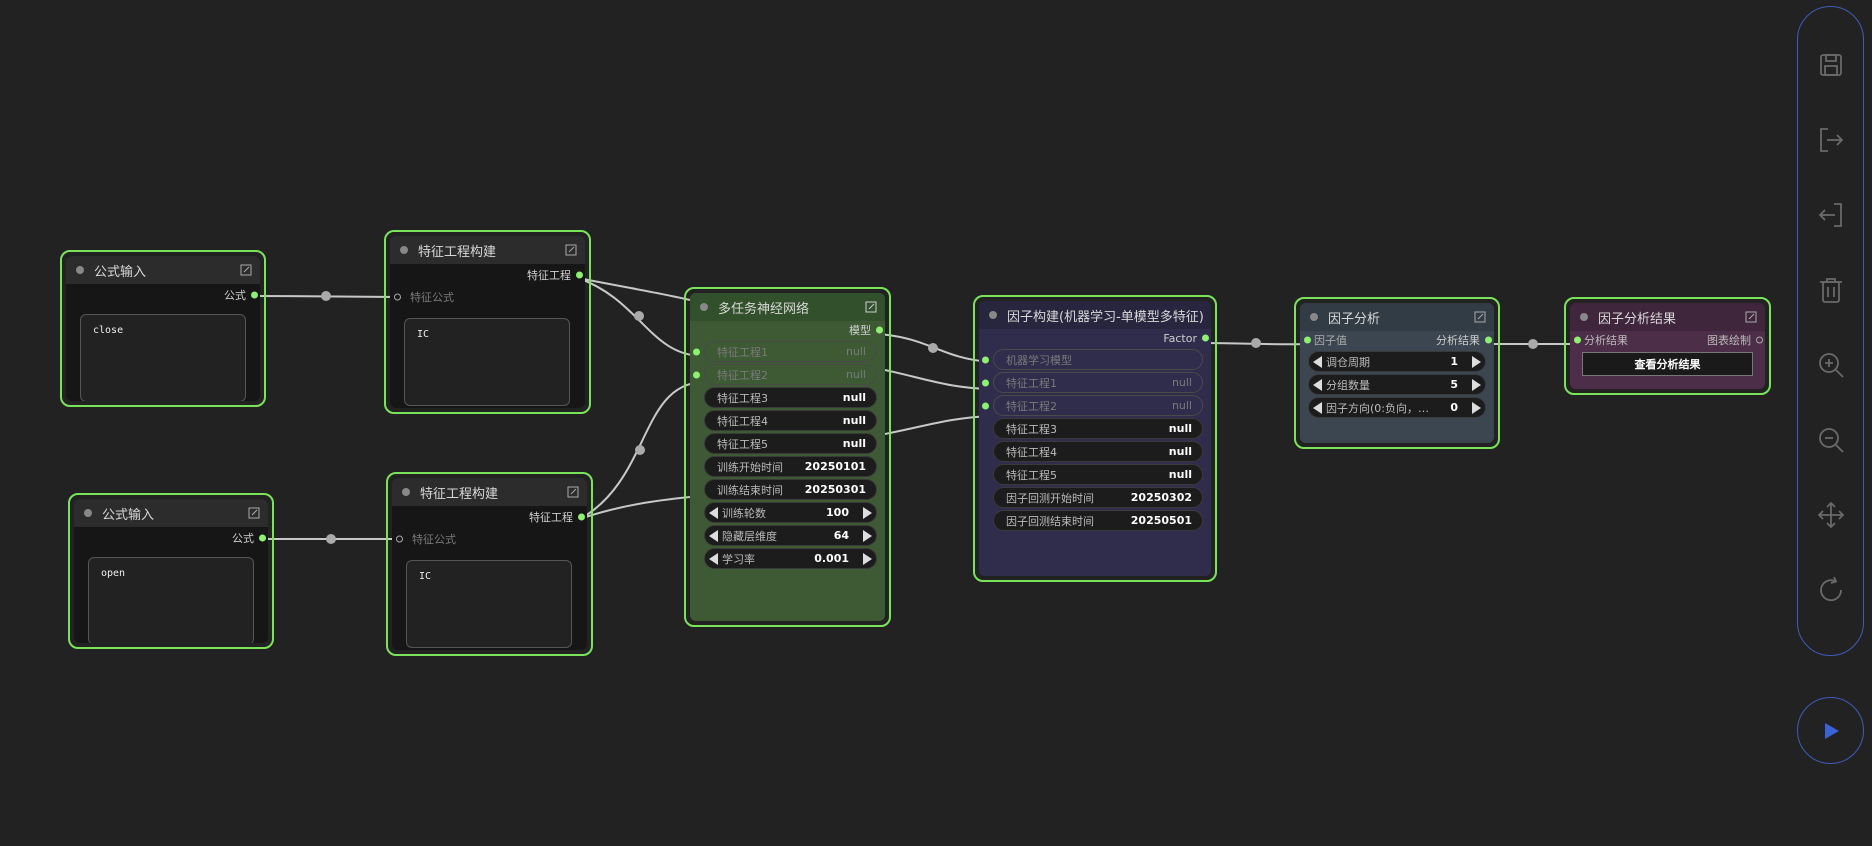 This screenshot has width=1872, height=846. I want to click on view-result-button: 查看分析结果, so click(1667, 364).